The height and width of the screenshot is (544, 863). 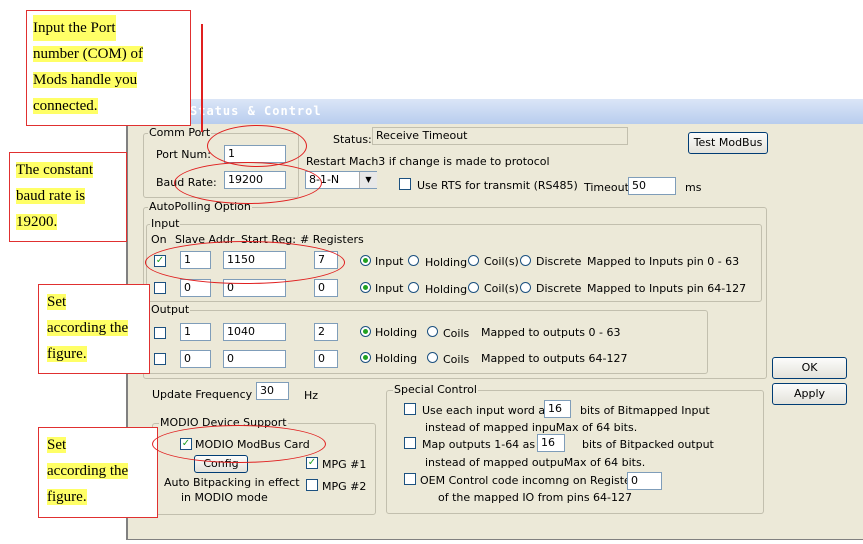 I want to click on rts-label: Use RTS for transmit (RS485), so click(x=497, y=185).